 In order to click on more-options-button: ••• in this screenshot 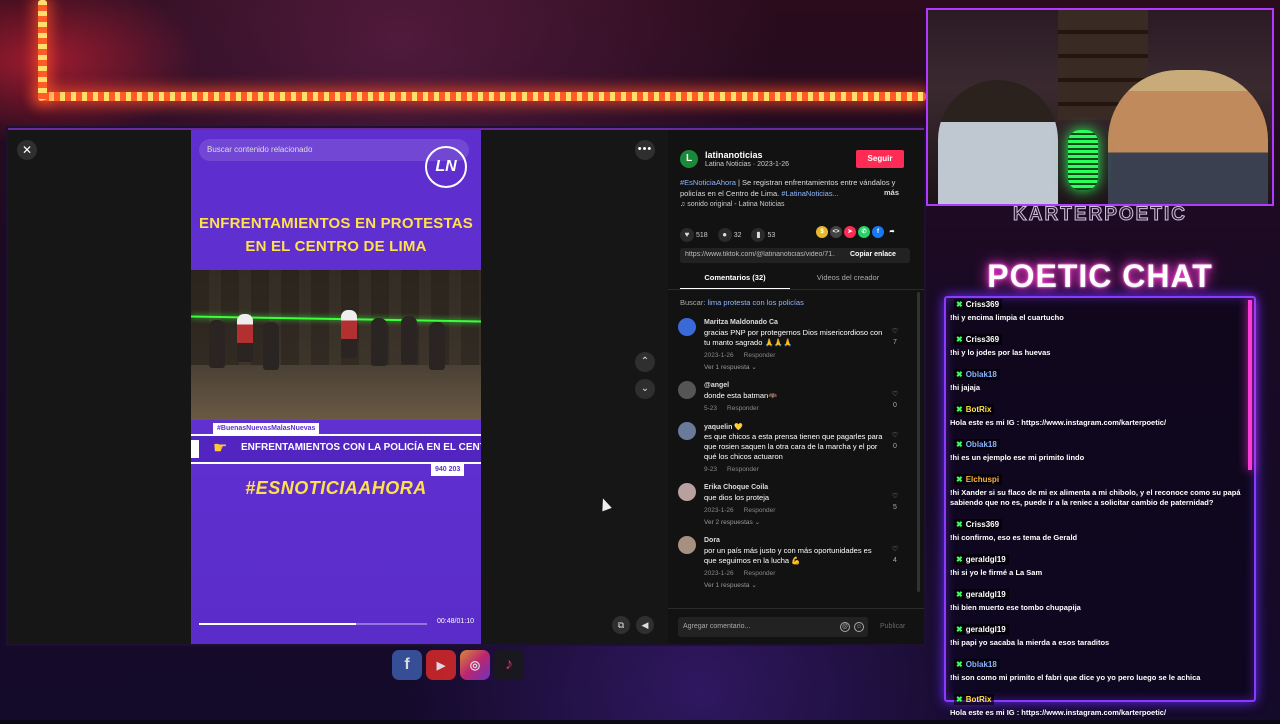, I will do `click(645, 150)`.